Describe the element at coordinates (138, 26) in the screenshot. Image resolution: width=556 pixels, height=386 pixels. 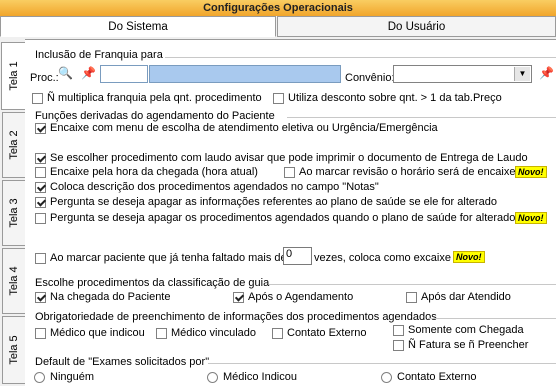
I see `tab-do-sistema: Do Sistema` at that location.